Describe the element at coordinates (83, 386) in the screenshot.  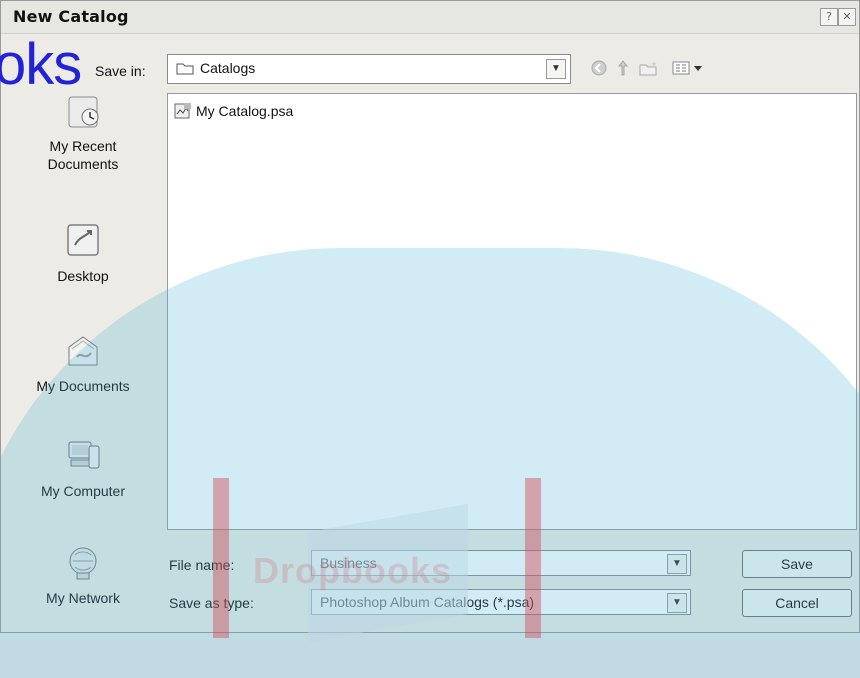
I see `place-label: My Documents` at that location.